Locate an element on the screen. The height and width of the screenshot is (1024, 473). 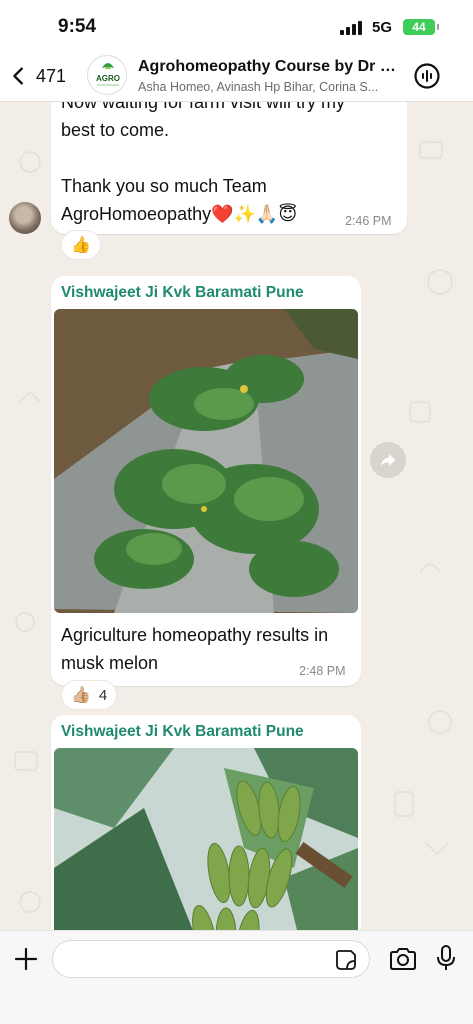
signal-icon is located at coordinates (352, 28).